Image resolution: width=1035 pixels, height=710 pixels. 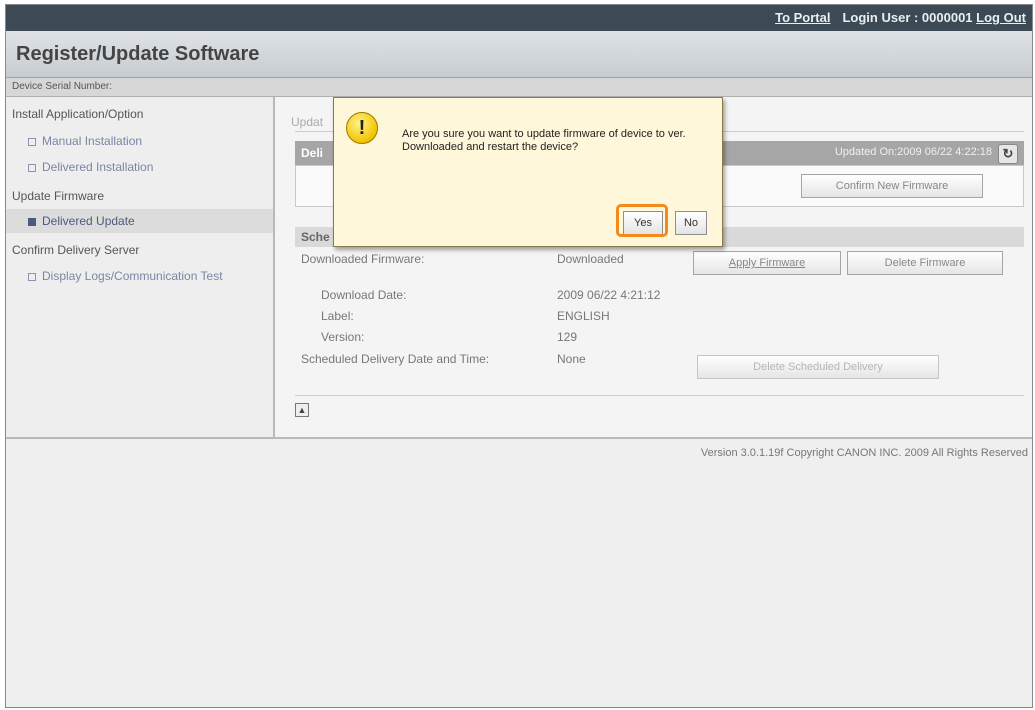 What do you see at coordinates (362, 128) in the screenshot?
I see `warning-icon: !` at bounding box center [362, 128].